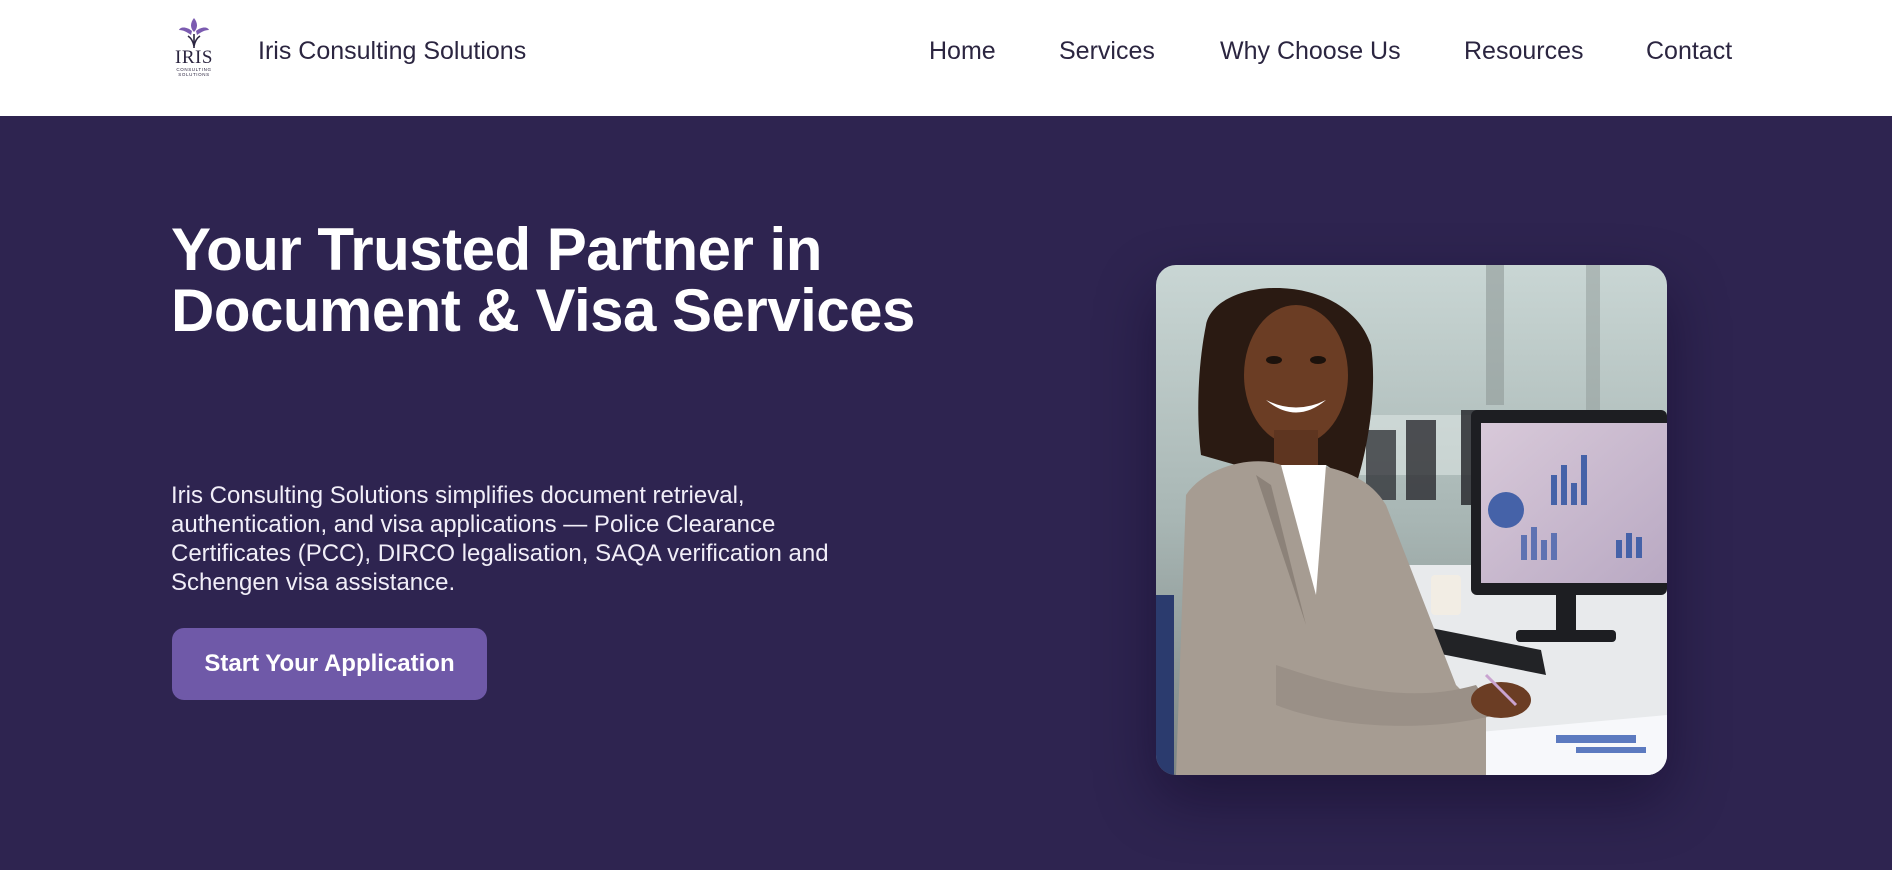 The height and width of the screenshot is (870, 1892). What do you see at coordinates (1689, 51) in the screenshot?
I see `nav-contact: Contact` at bounding box center [1689, 51].